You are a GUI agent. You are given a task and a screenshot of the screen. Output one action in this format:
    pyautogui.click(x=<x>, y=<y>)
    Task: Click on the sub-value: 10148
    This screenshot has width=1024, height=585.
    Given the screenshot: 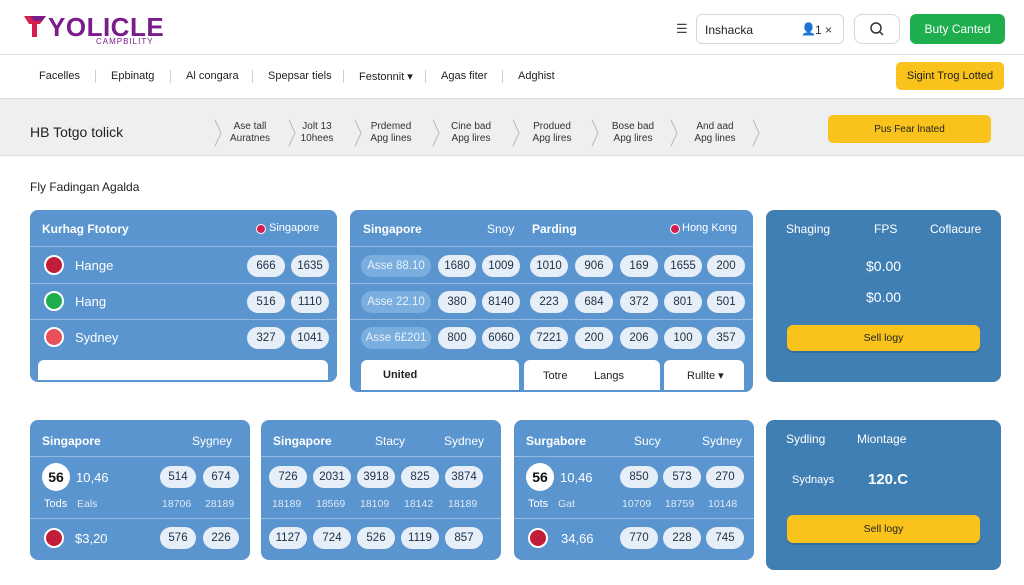 What is the action you would take?
    pyautogui.click(x=723, y=504)
    